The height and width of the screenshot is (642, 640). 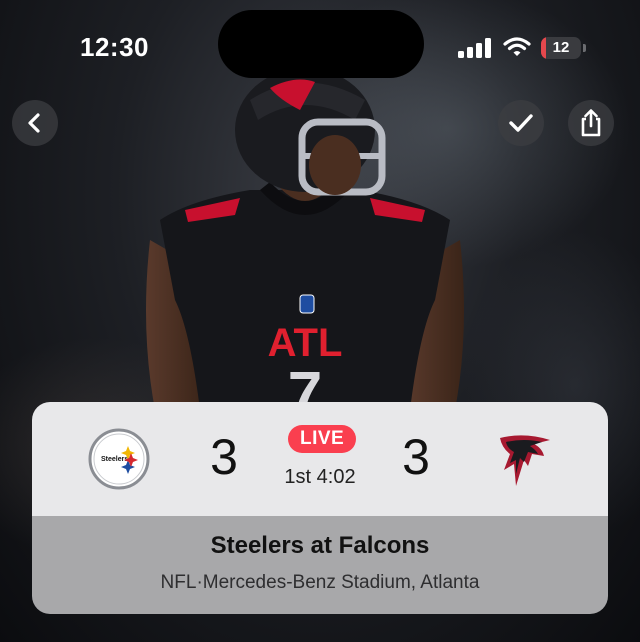 I want to click on live-badge: LIVE, so click(x=322, y=439).